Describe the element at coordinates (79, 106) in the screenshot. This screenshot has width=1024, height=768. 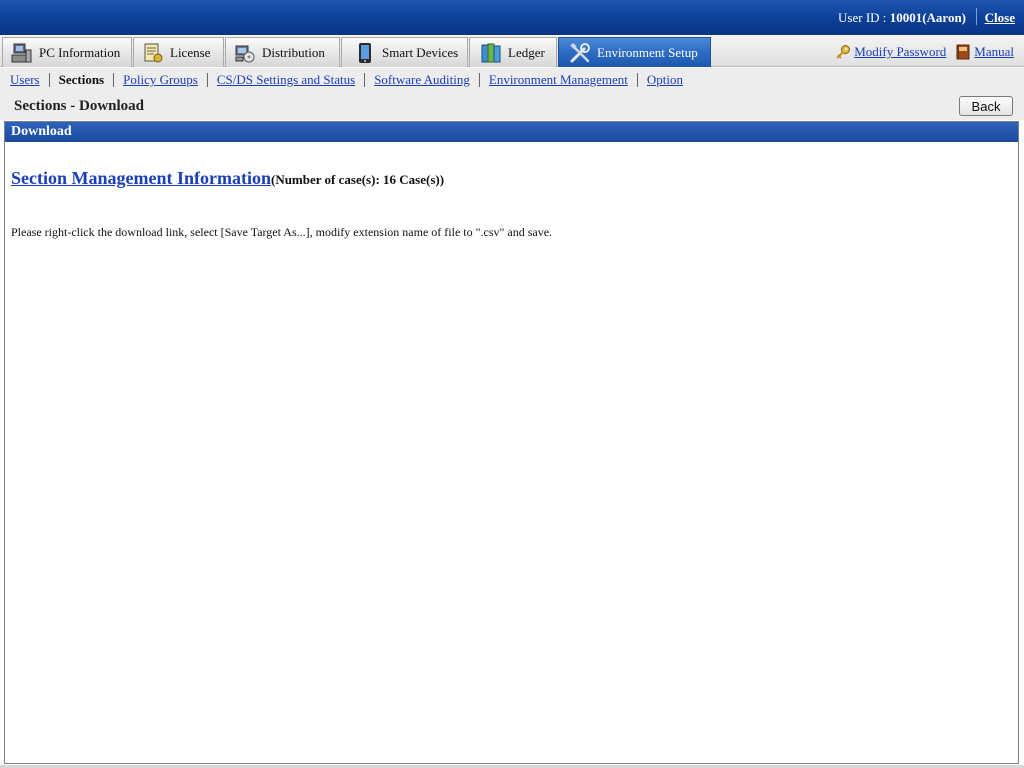
I see `page-title: Sections - Download` at that location.